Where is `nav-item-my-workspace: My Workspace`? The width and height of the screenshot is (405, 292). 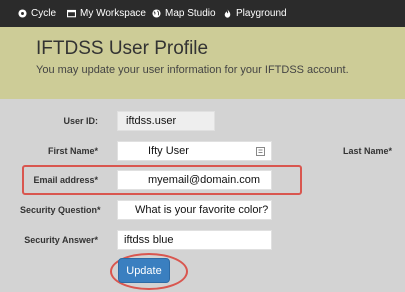 nav-item-my-workspace: My Workspace is located at coordinates (106, 13).